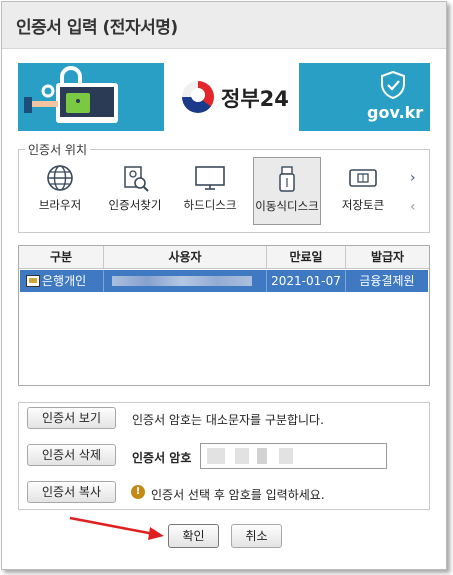 The height and width of the screenshot is (575, 453). What do you see at coordinates (60, 178) in the screenshot?
I see `globe-icon` at bounding box center [60, 178].